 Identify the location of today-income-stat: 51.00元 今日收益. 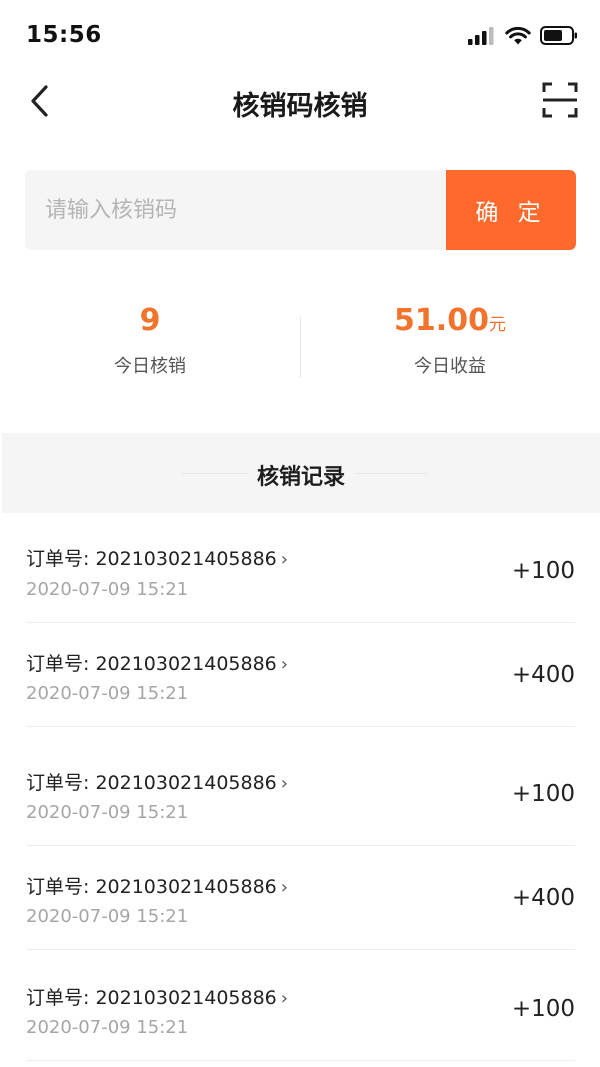
(450, 339).